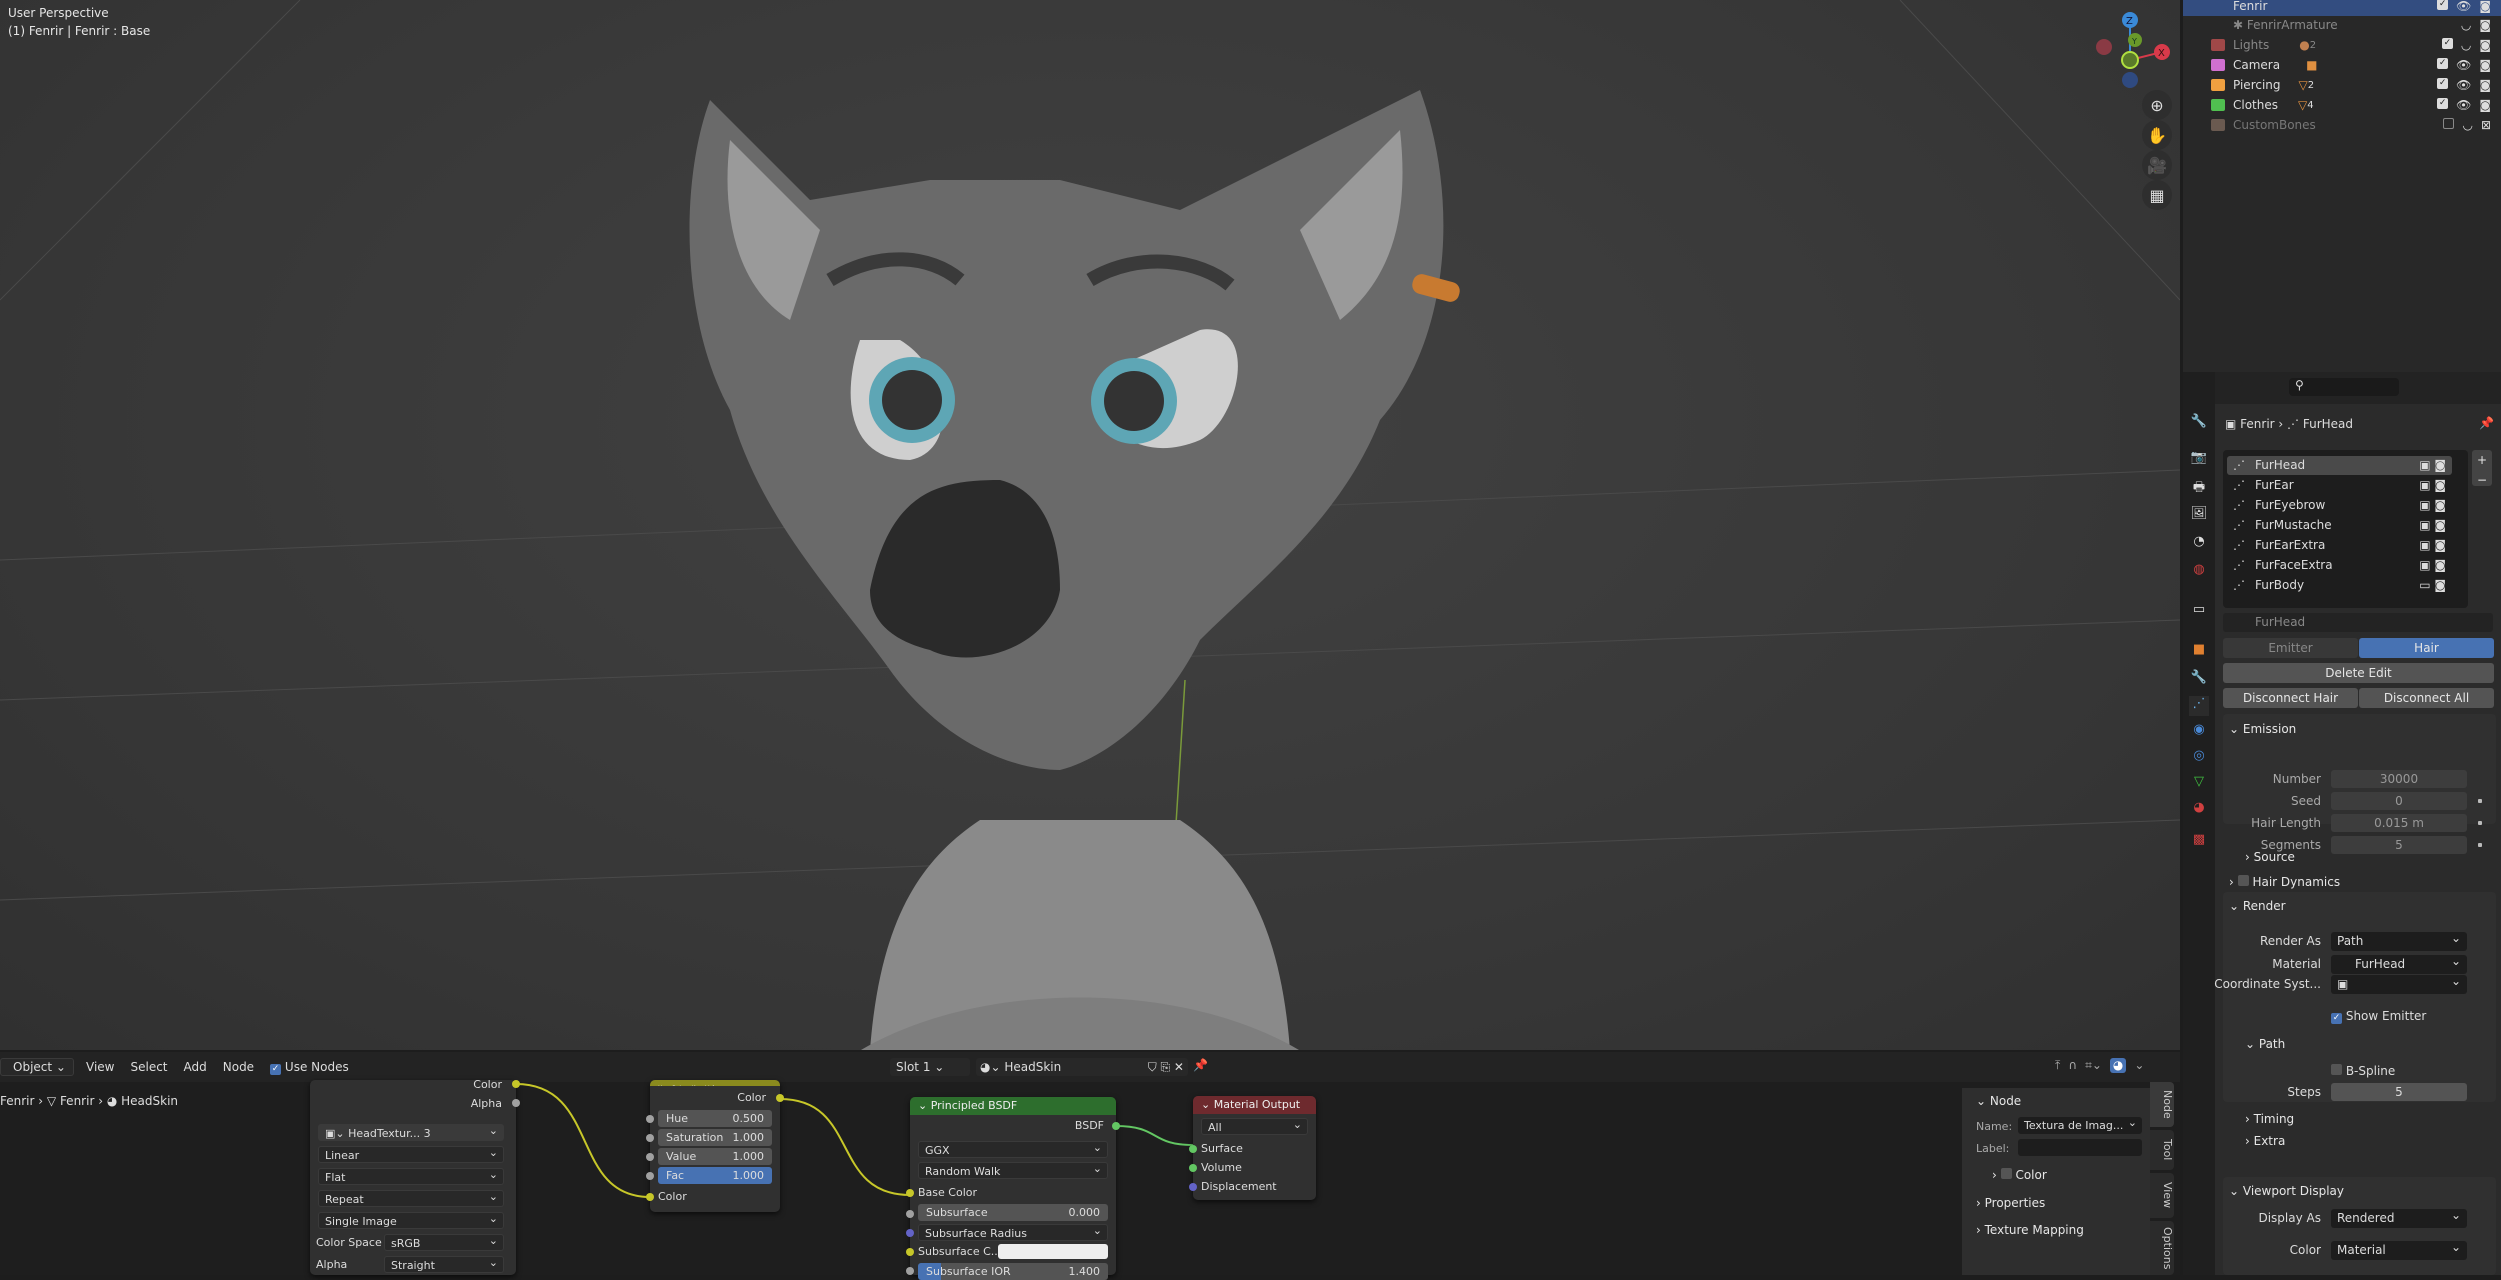 This screenshot has width=2501, height=1280. What do you see at coordinates (2358, 622) in the screenshot?
I see `particle-settings-field: FurHead` at bounding box center [2358, 622].